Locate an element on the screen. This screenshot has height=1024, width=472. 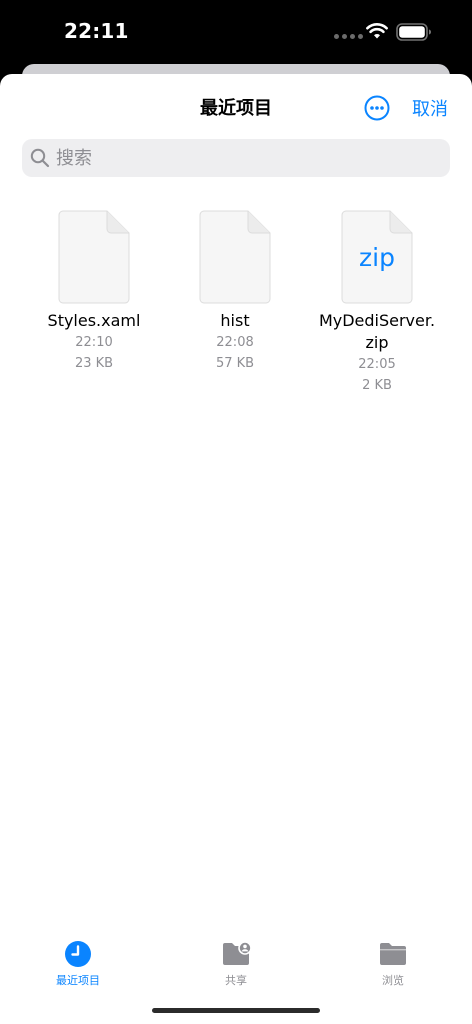
tab-shared: 共享 is located at coordinates (236, 964).